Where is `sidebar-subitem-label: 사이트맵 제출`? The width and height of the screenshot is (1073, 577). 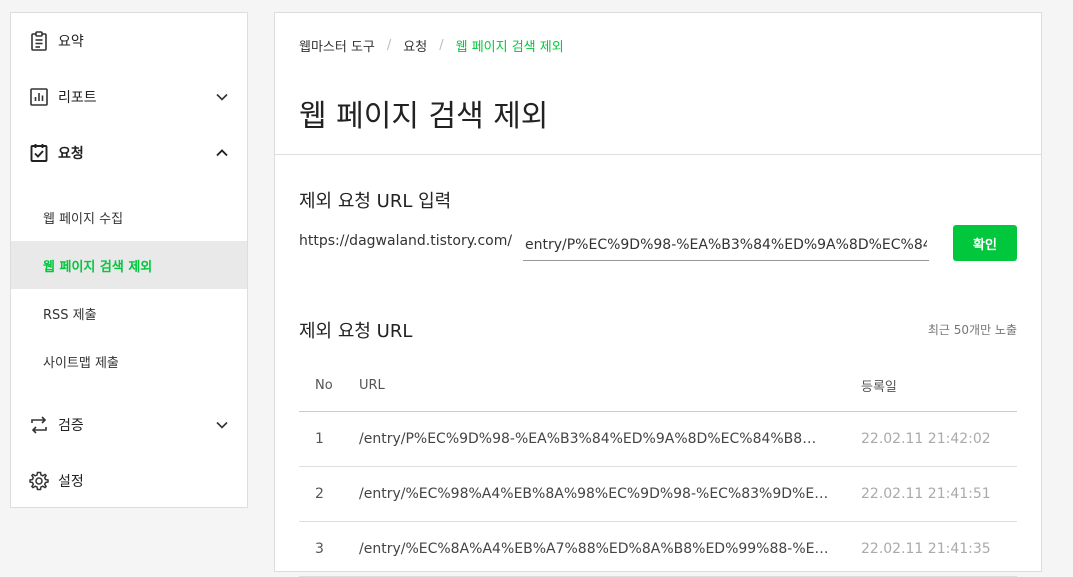
sidebar-subitem-label: 사이트맵 제출 is located at coordinates (81, 363).